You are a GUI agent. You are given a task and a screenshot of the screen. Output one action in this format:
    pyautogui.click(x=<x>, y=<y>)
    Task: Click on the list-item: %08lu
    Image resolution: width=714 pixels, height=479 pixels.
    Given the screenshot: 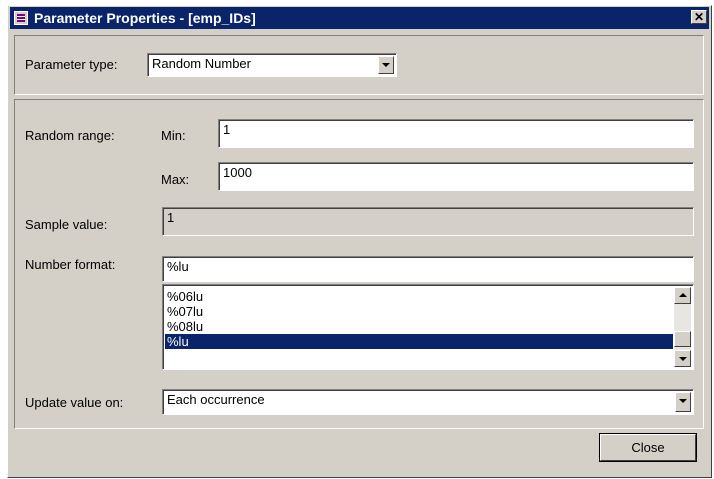 What is the action you would take?
    pyautogui.click(x=419, y=326)
    